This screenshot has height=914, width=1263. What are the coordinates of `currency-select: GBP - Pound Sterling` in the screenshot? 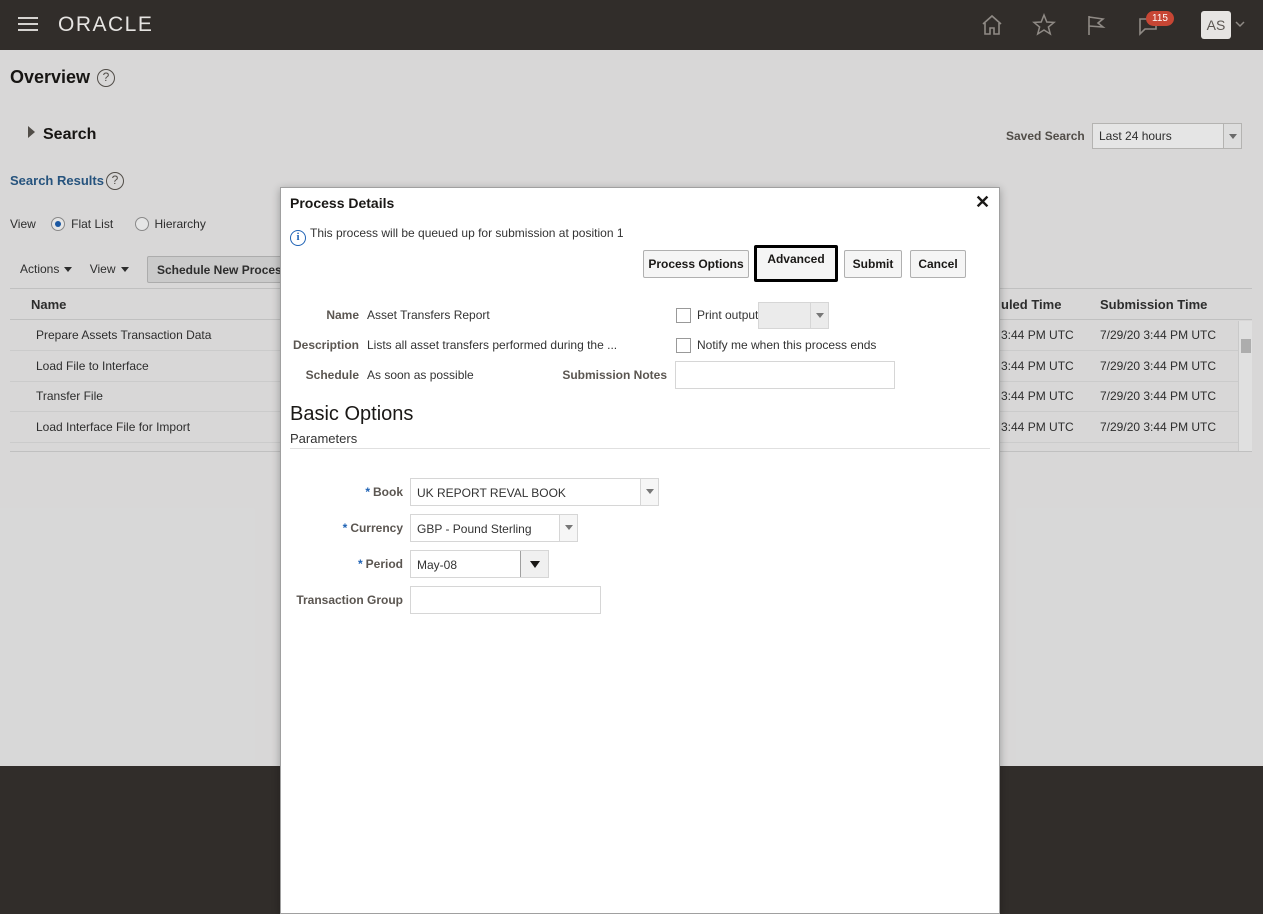 It's located at (494, 528).